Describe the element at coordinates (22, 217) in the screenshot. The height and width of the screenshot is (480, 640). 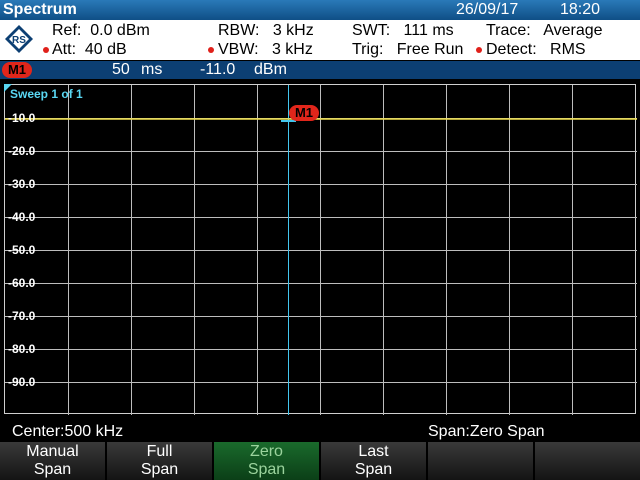
I see `y-tick-label: -40.0` at that location.